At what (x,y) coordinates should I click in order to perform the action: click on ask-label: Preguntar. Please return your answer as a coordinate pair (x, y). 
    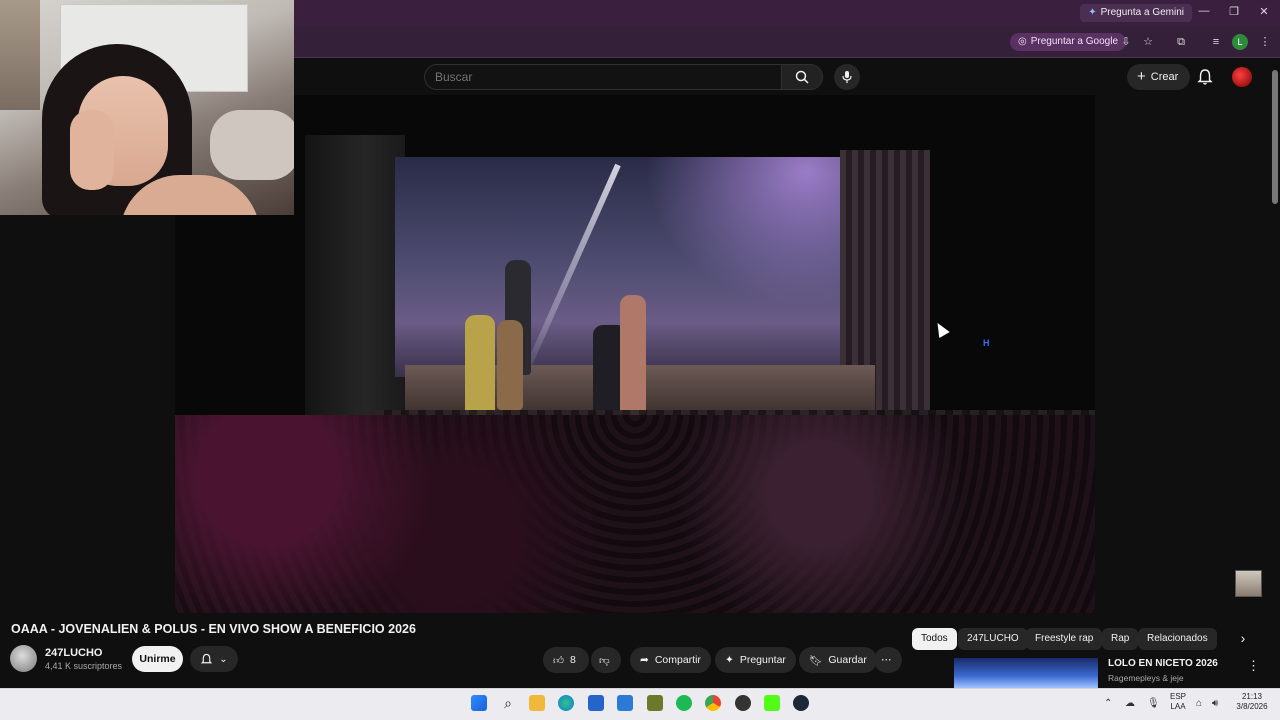
    Looking at the image, I should click on (762, 660).